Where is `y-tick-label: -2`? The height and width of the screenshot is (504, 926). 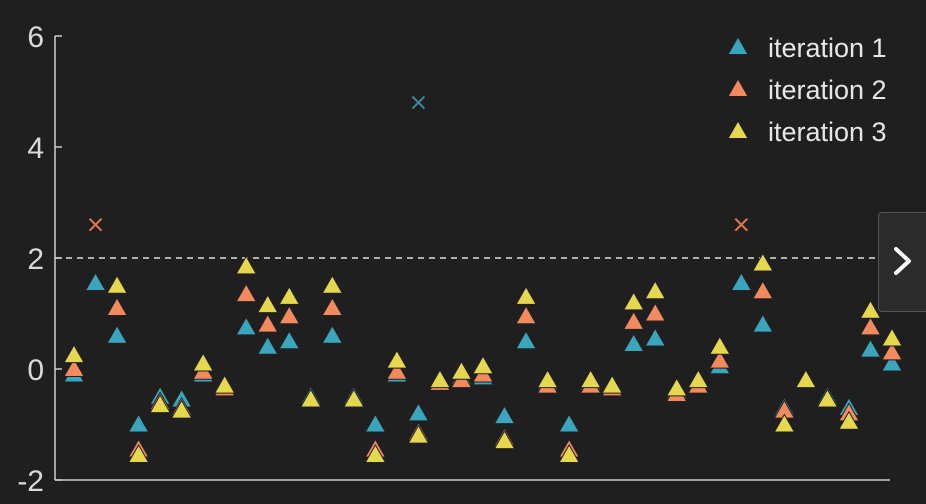 y-tick-label: -2 is located at coordinates (30, 481).